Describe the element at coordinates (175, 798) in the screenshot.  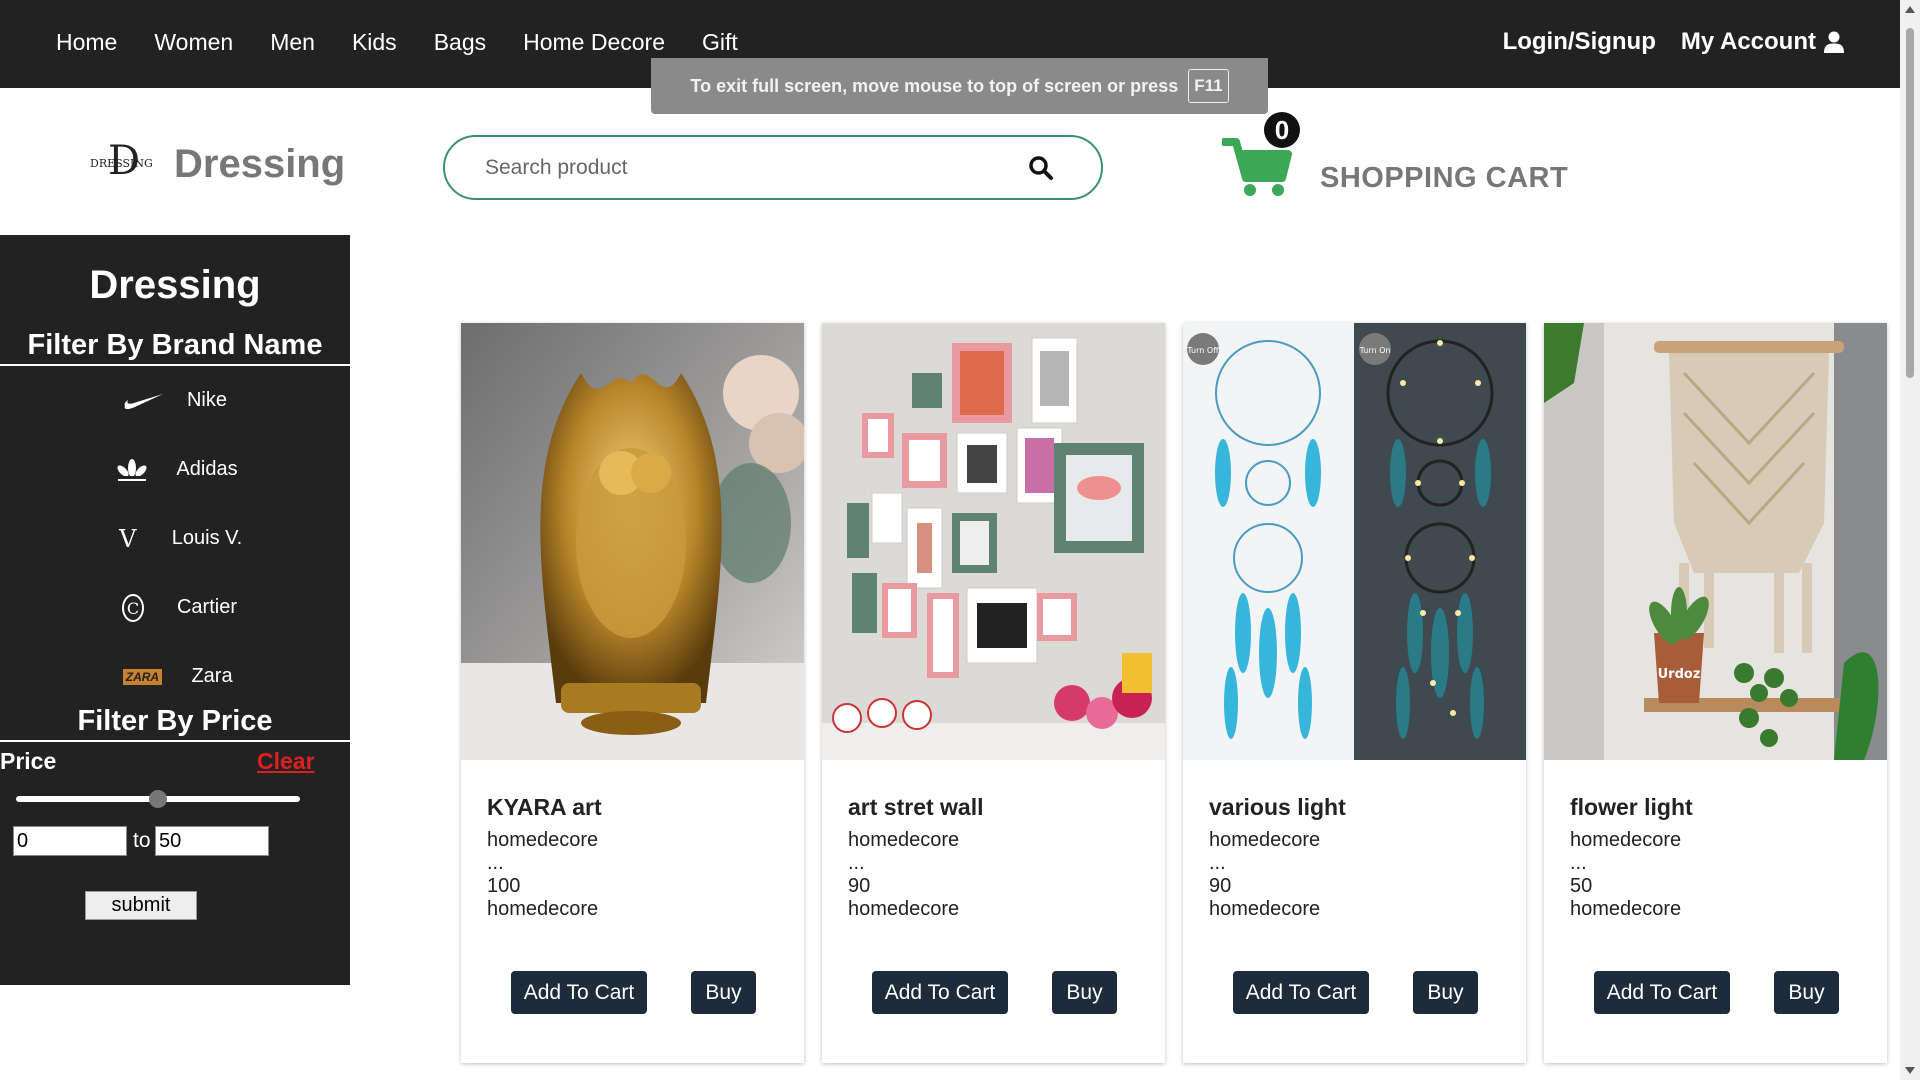
I see `price-range-slider` at that location.